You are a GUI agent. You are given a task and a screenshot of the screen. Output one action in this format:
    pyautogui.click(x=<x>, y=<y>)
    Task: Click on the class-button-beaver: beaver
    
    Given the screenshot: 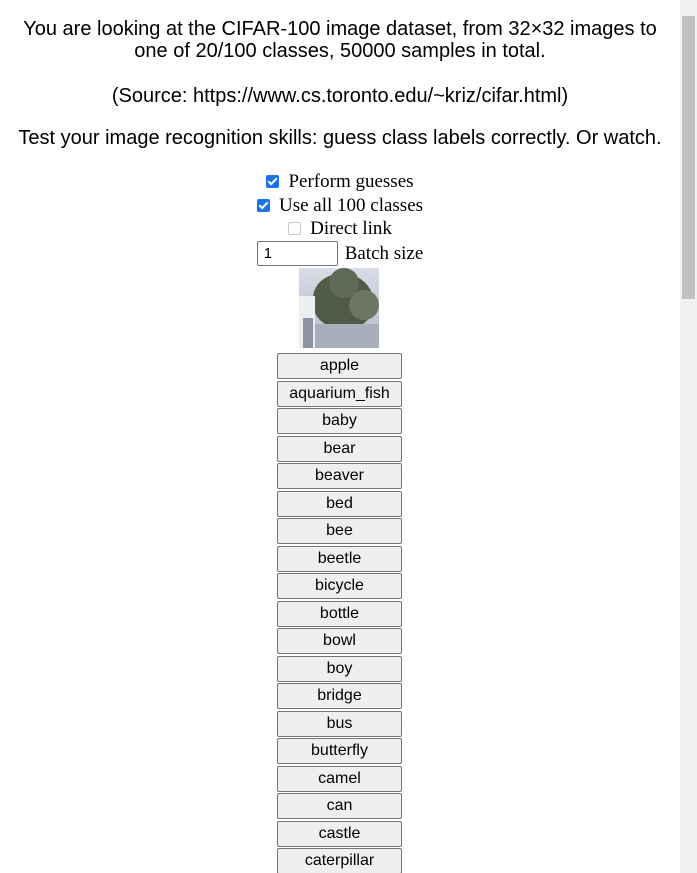 What is the action you would take?
    pyautogui.click(x=339, y=476)
    